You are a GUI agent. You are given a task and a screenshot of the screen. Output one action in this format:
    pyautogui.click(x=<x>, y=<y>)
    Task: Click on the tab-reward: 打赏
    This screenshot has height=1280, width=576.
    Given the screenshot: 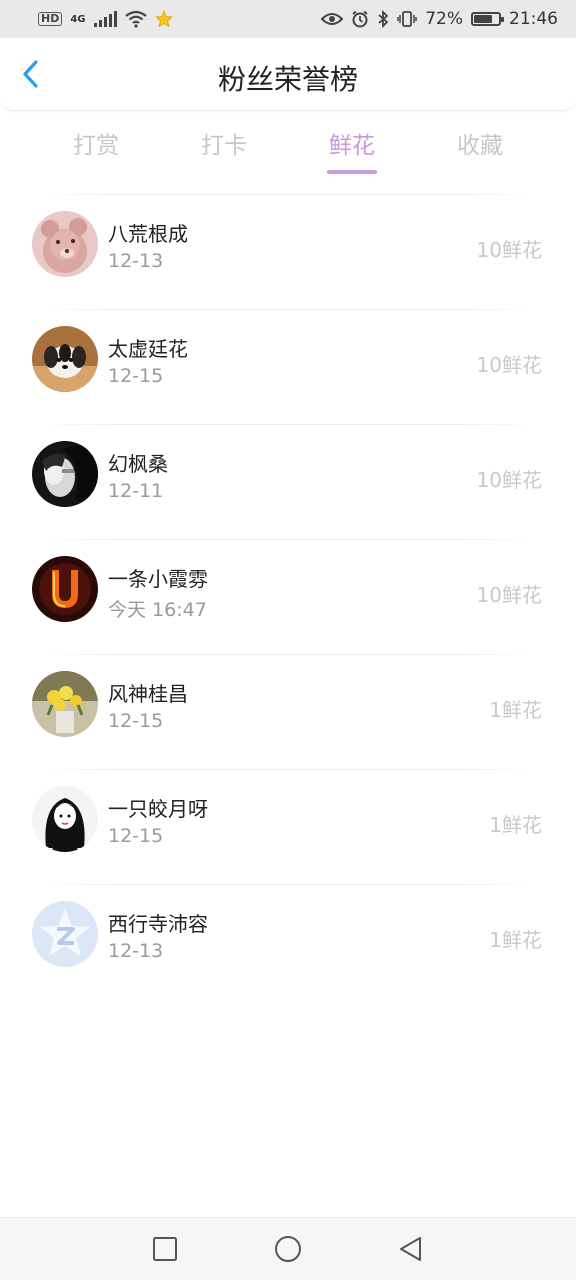 What is the action you would take?
    pyautogui.click(x=96, y=152)
    